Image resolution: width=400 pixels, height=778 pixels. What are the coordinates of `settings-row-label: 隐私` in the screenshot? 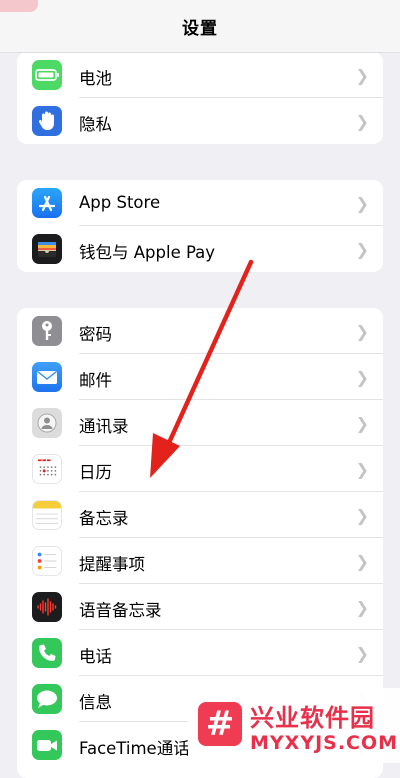 It's located at (95, 124).